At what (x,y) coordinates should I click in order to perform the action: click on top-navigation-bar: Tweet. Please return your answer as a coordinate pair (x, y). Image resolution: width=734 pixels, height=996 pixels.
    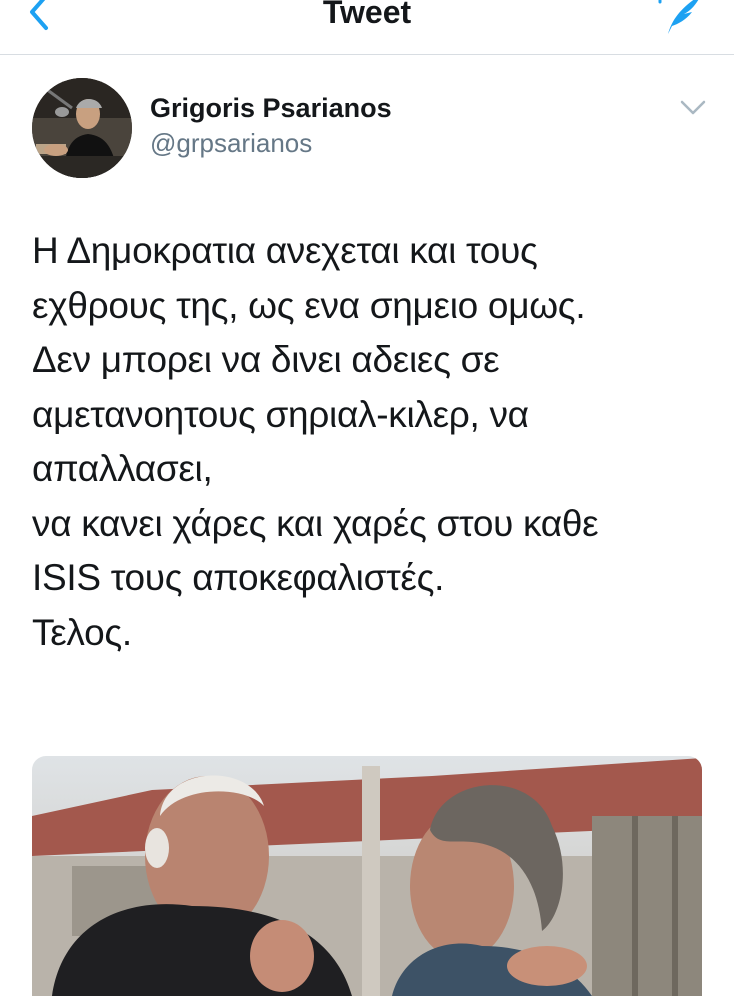
    Looking at the image, I should click on (367, 27).